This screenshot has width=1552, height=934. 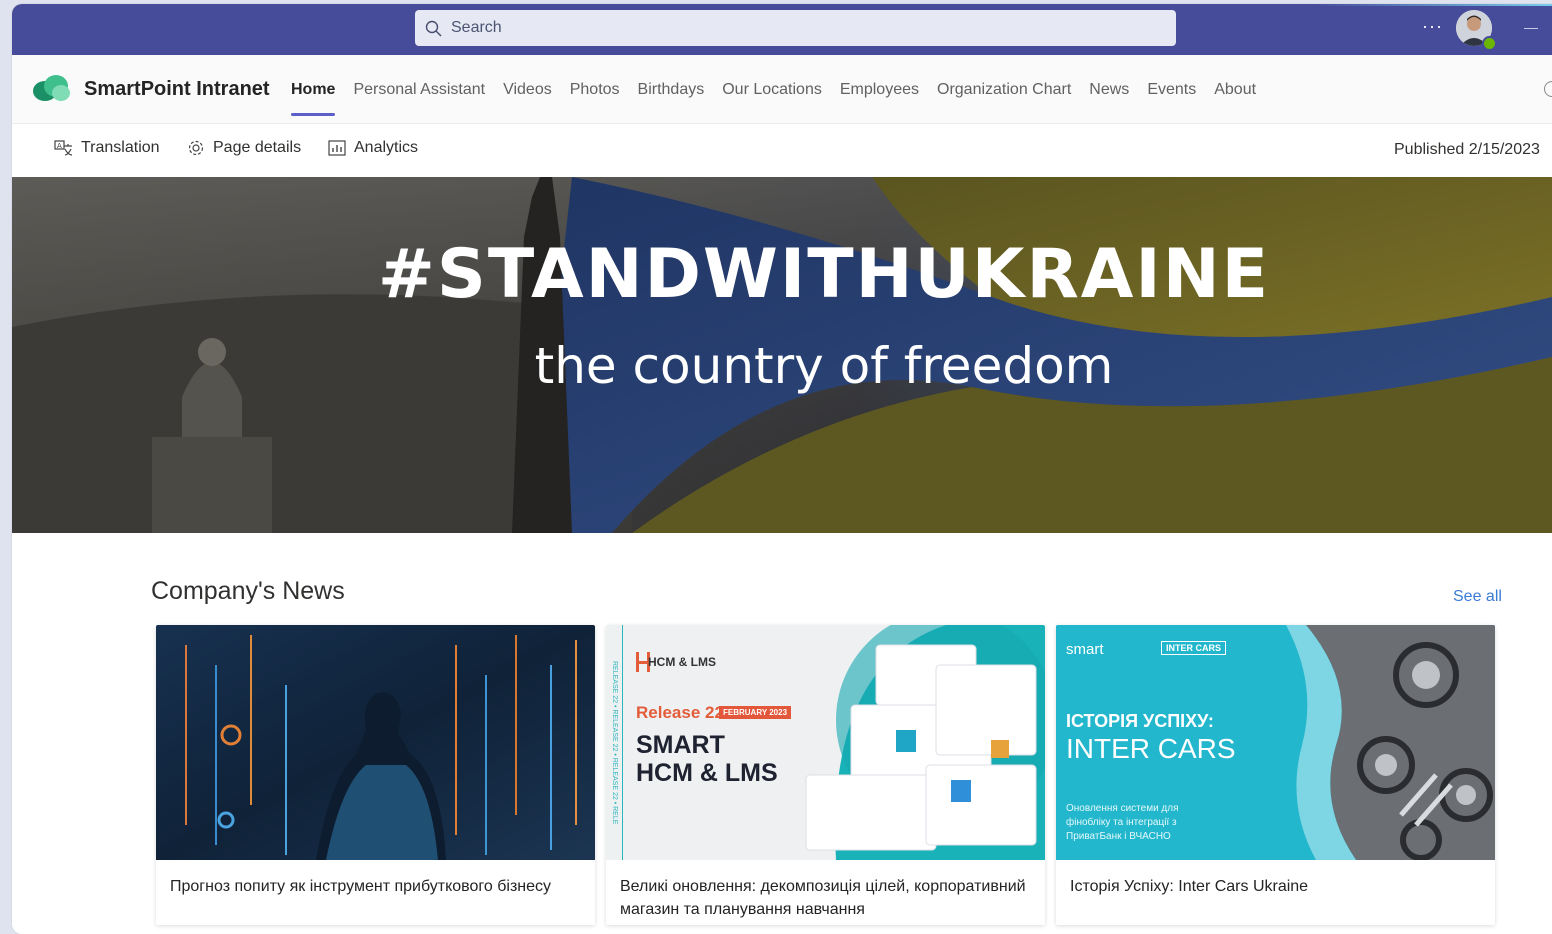 I want to click on more-options-button: ···, so click(x=1432, y=26).